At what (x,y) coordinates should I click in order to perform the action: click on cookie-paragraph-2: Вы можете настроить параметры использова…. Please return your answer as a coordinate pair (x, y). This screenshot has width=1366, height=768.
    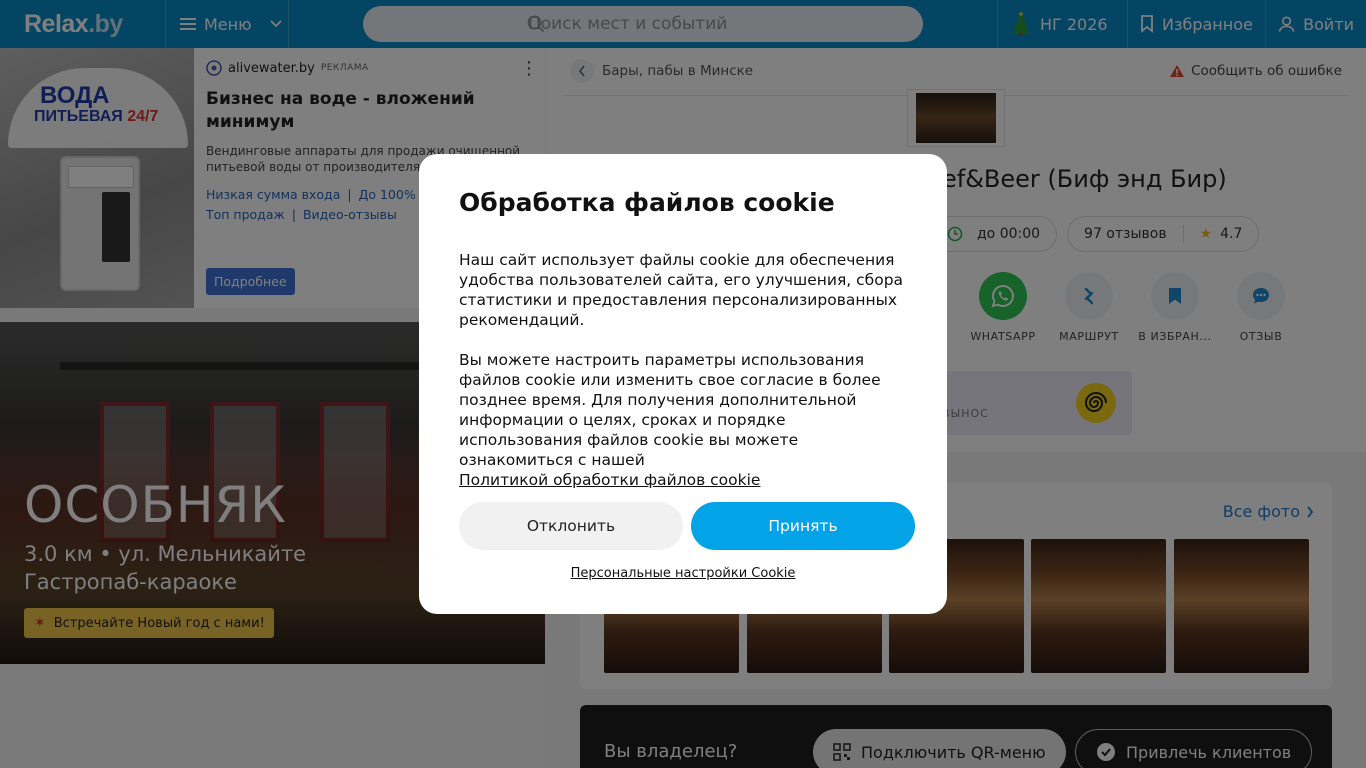
    Looking at the image, I should click on (670, 420).